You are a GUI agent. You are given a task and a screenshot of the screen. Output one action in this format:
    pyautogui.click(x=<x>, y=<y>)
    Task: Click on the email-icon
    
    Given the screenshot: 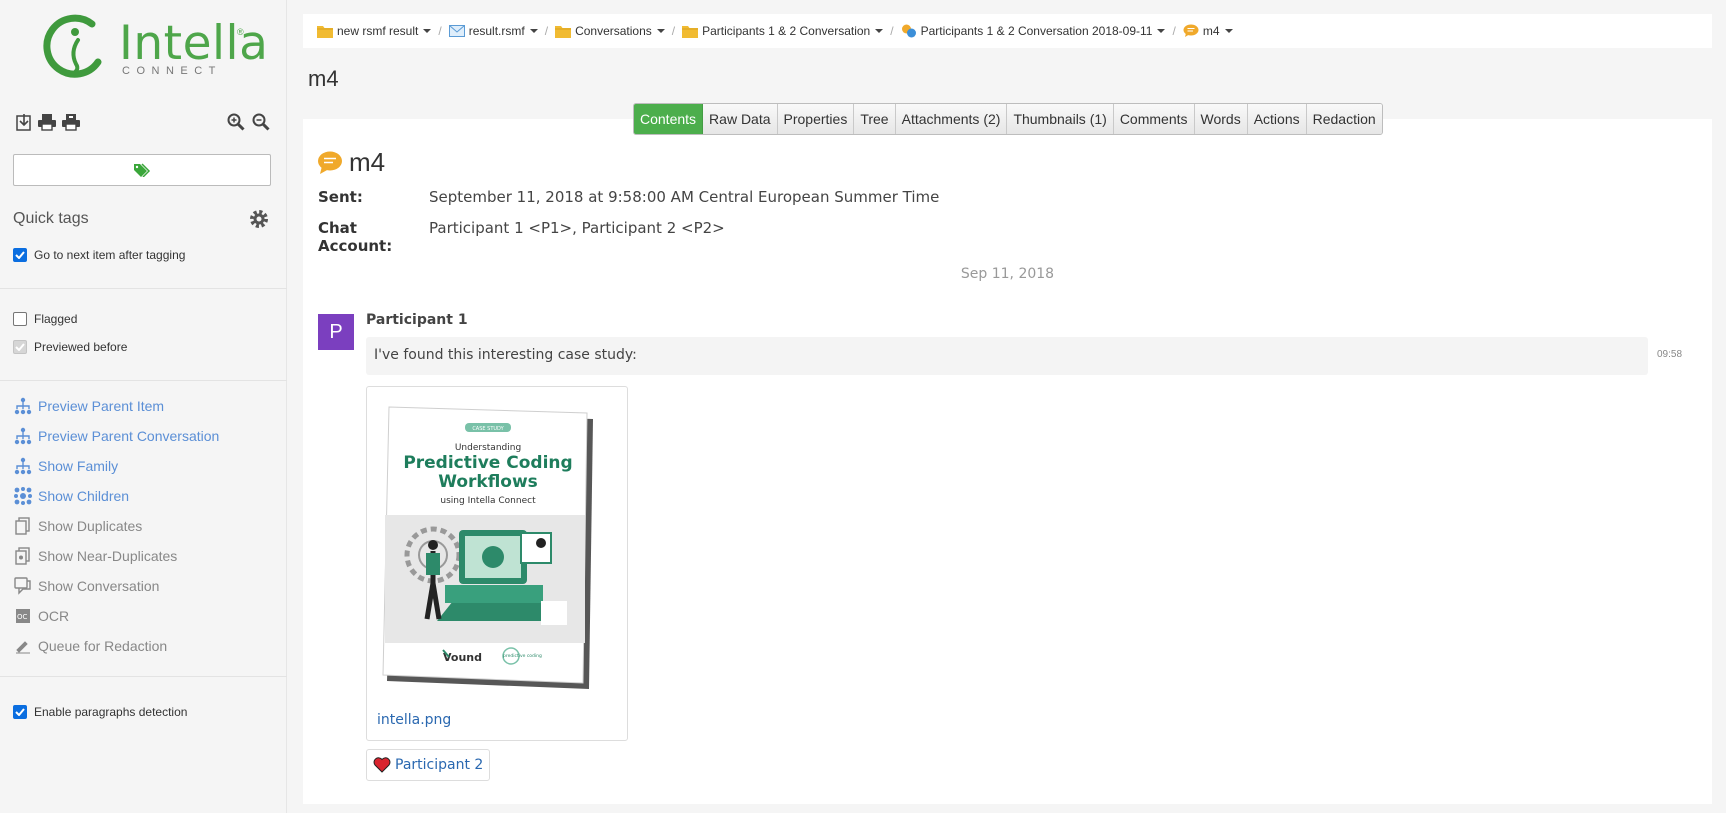 What is the action you would take?
    pyautogui.click(x=457, y=31)
    